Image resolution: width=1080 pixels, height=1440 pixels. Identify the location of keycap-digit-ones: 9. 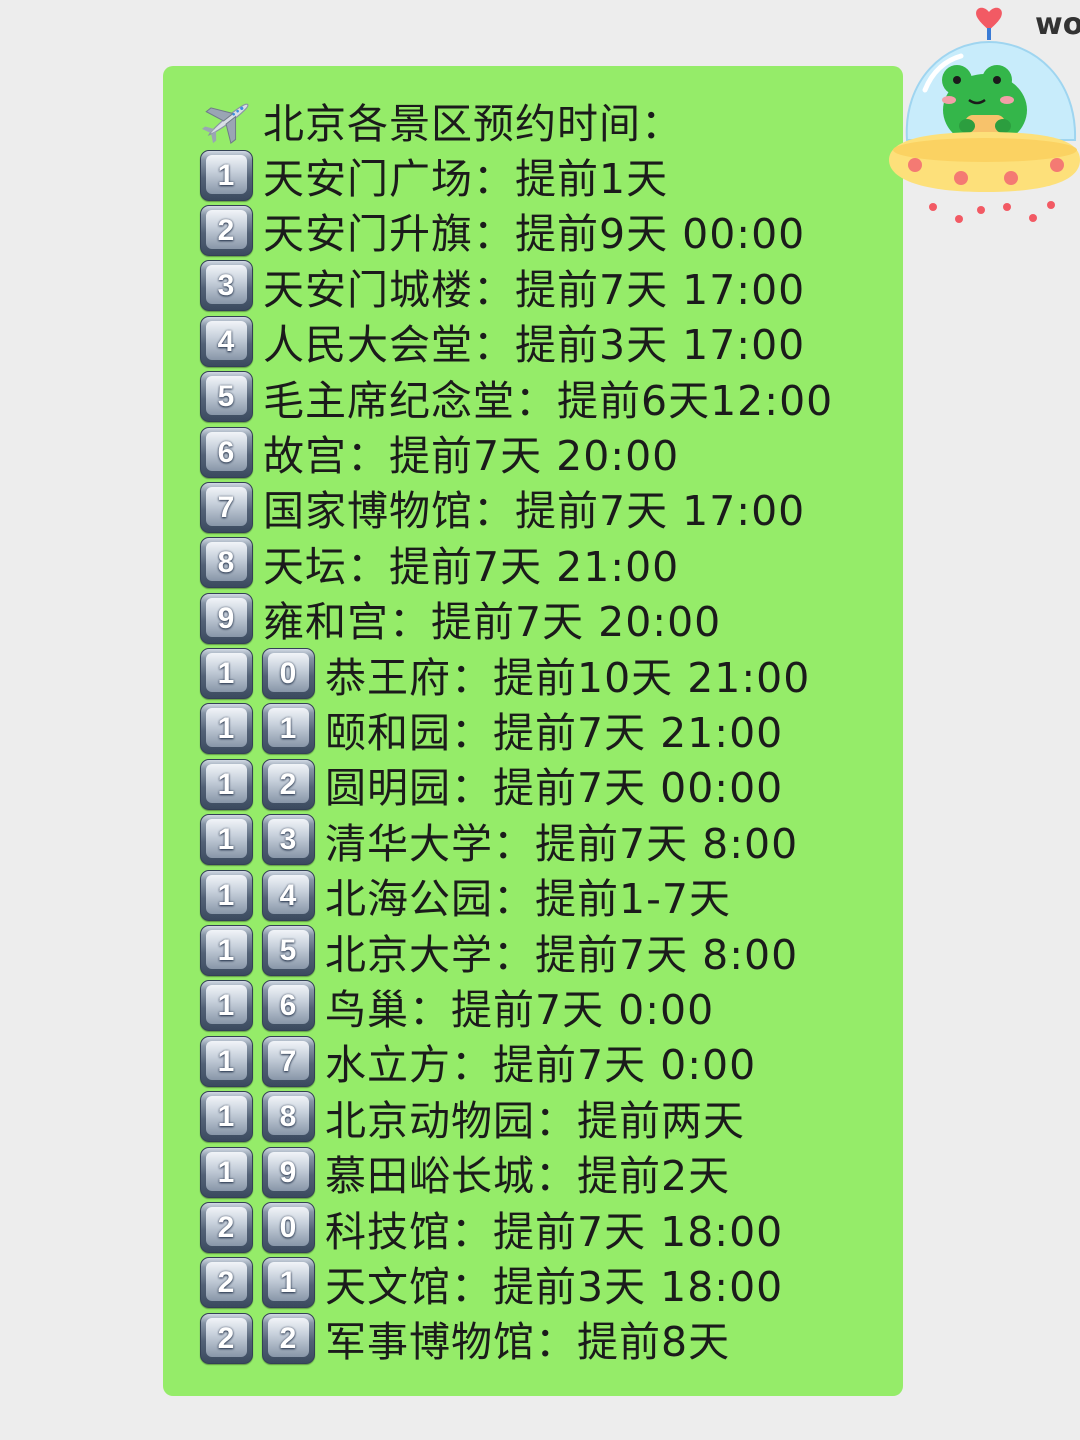
(288, 1171).